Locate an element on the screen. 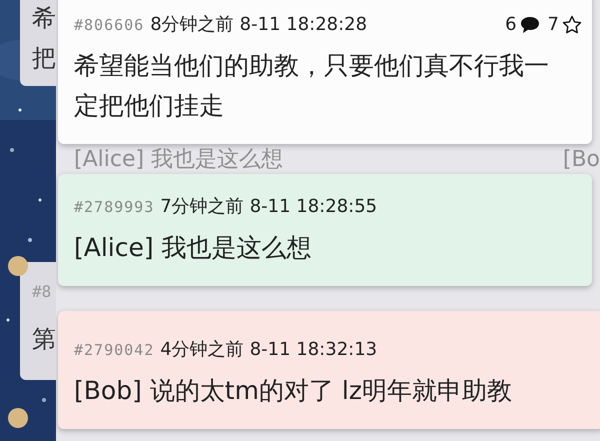 Image resolution: width=600 pixels, height=441 pixels. post-text: #8 is located at coordinates (42, 291).